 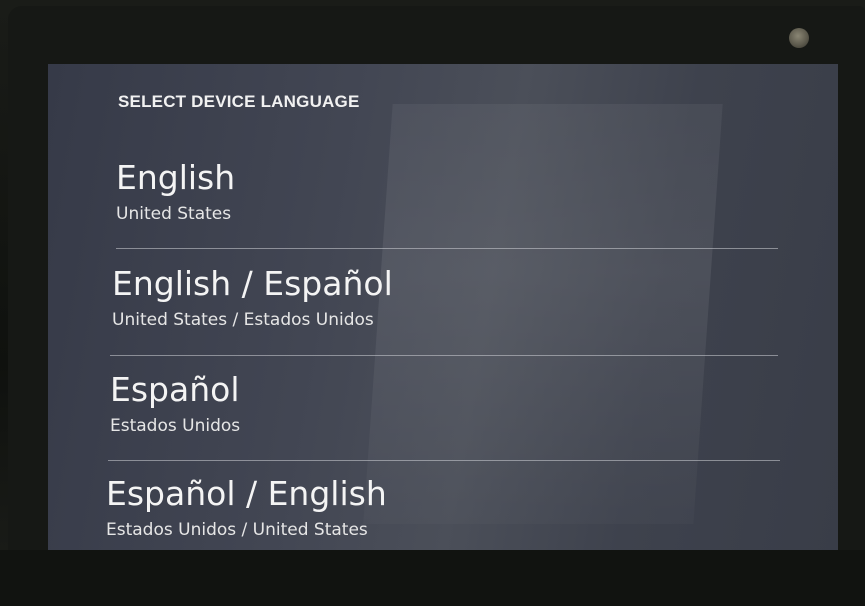 I want to click on language-option-espanol: Español Estados Unidos, so click(x=445, y=420).